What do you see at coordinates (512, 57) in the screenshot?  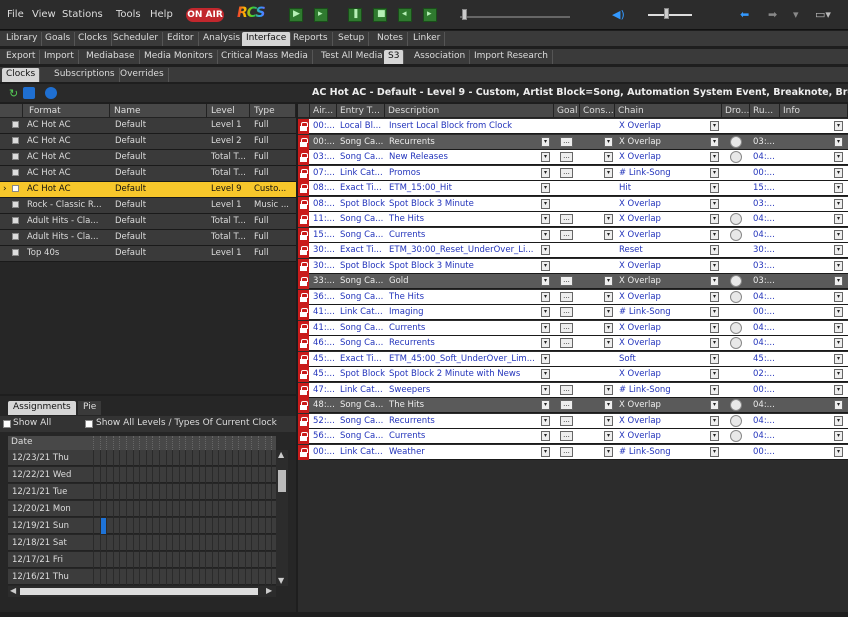 I see `tab-import-research: Import Research` at bounding box center [512, 57].